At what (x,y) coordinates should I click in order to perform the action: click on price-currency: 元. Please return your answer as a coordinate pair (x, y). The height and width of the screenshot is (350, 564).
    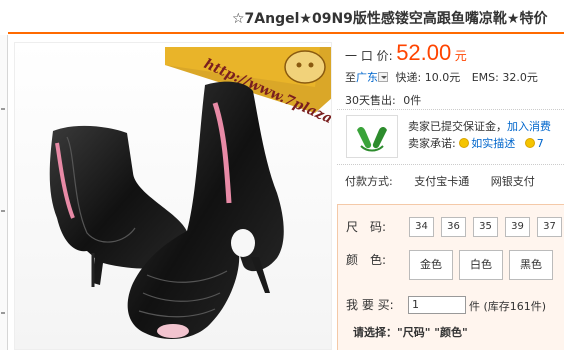
    Looking at the image, I should click on (460, 56).